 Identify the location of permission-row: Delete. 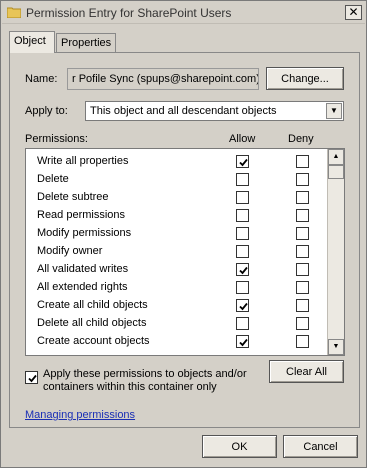
(177, 179).